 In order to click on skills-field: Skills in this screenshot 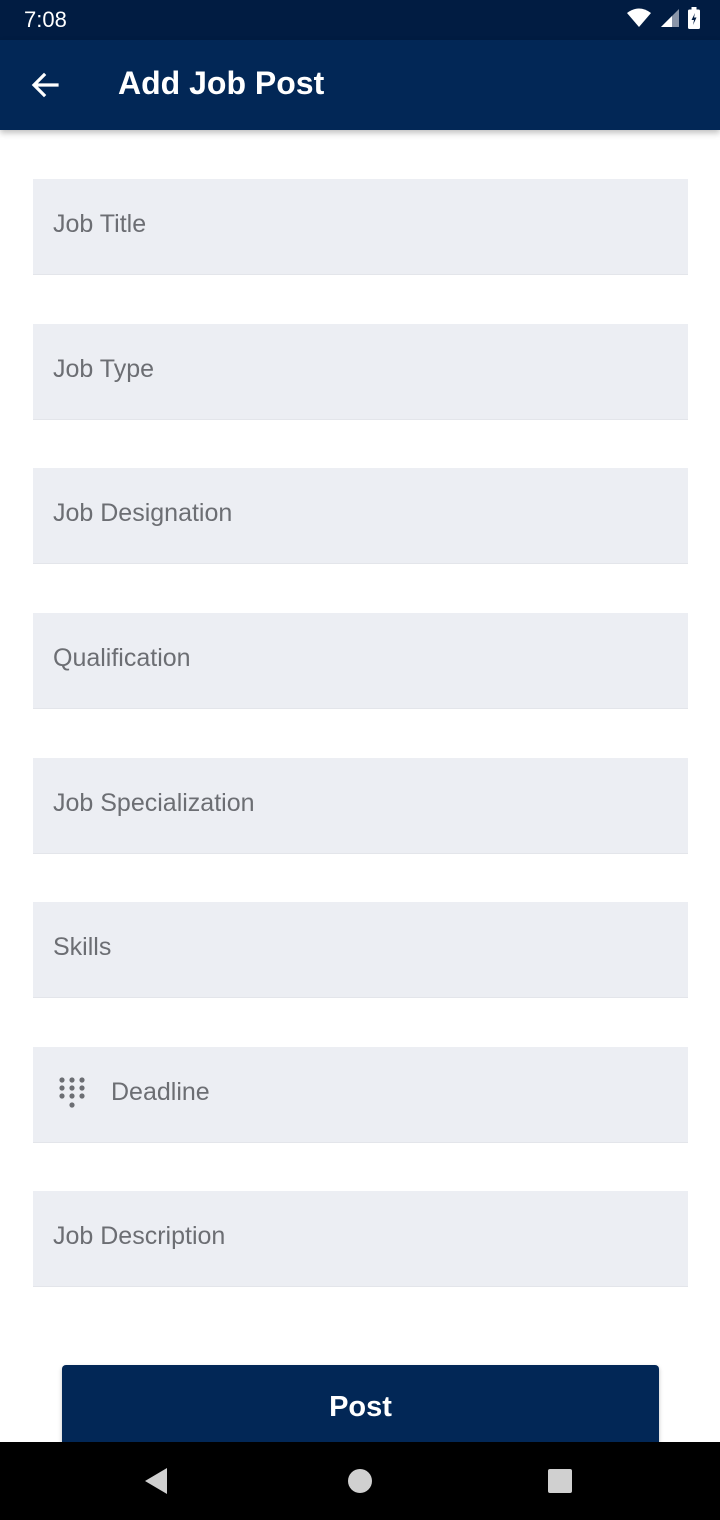, I will do `click(360, 950)`.